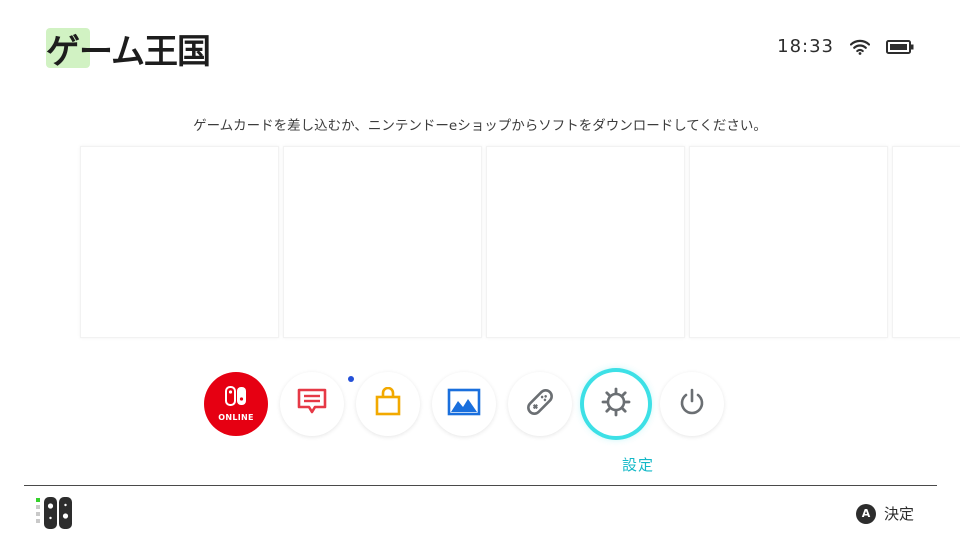  I want to click on home-dock: ONLINE, so click(464, 404).